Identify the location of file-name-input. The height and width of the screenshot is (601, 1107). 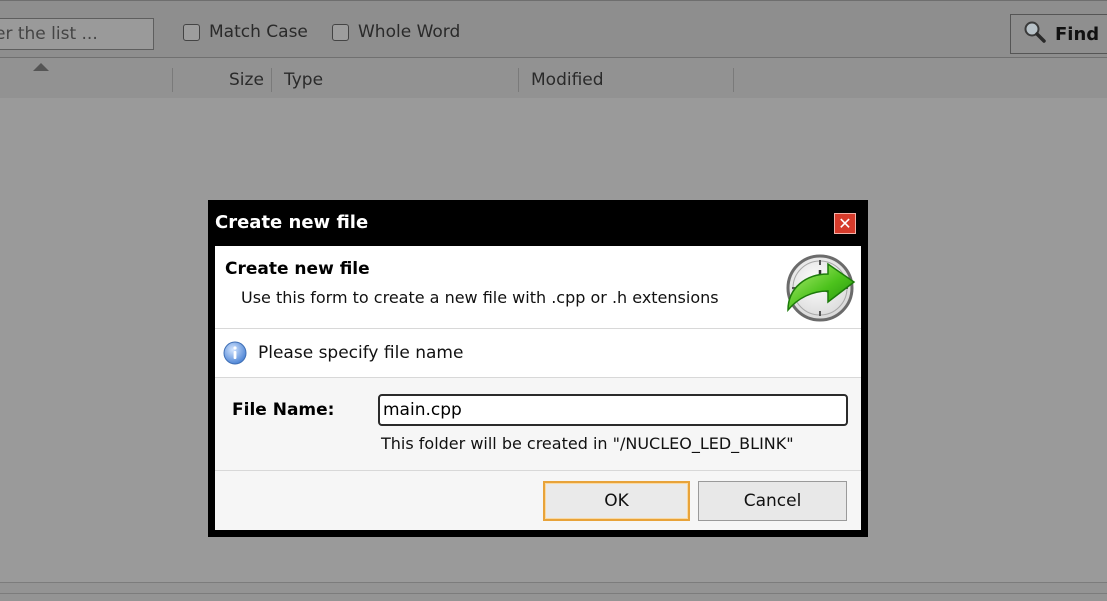
(613, 410).